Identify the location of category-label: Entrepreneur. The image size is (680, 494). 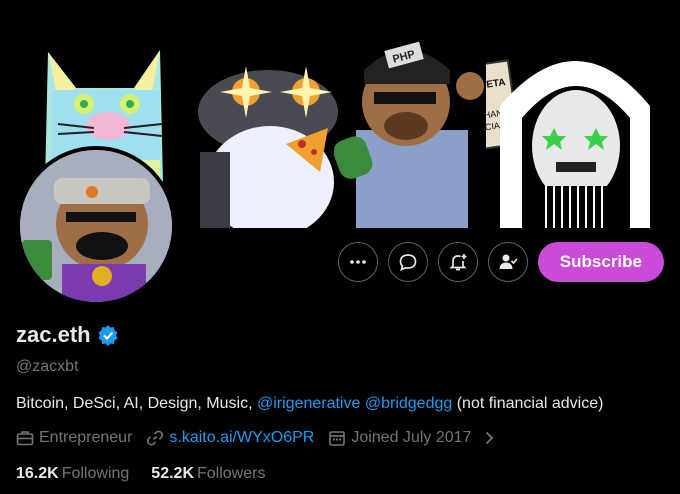
(86, 437).